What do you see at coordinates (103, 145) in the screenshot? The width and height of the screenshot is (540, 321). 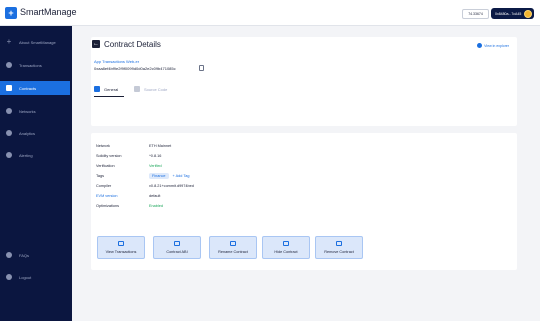 I see `detail-key: Network` at bounding box center [103, 145].